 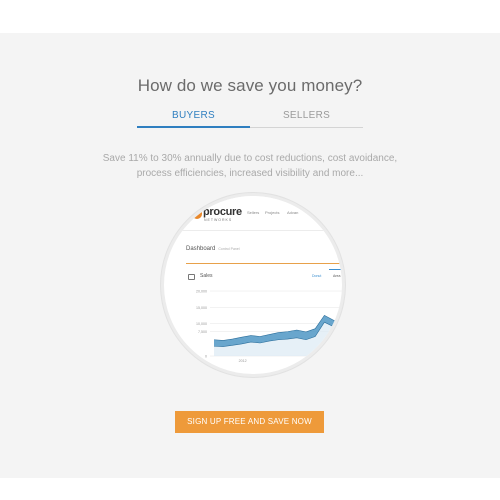 What do you see at coordinates (201, 324) in the screenshot?
I see `y-tick-label: 10,000` at bounding box center [201, 324].